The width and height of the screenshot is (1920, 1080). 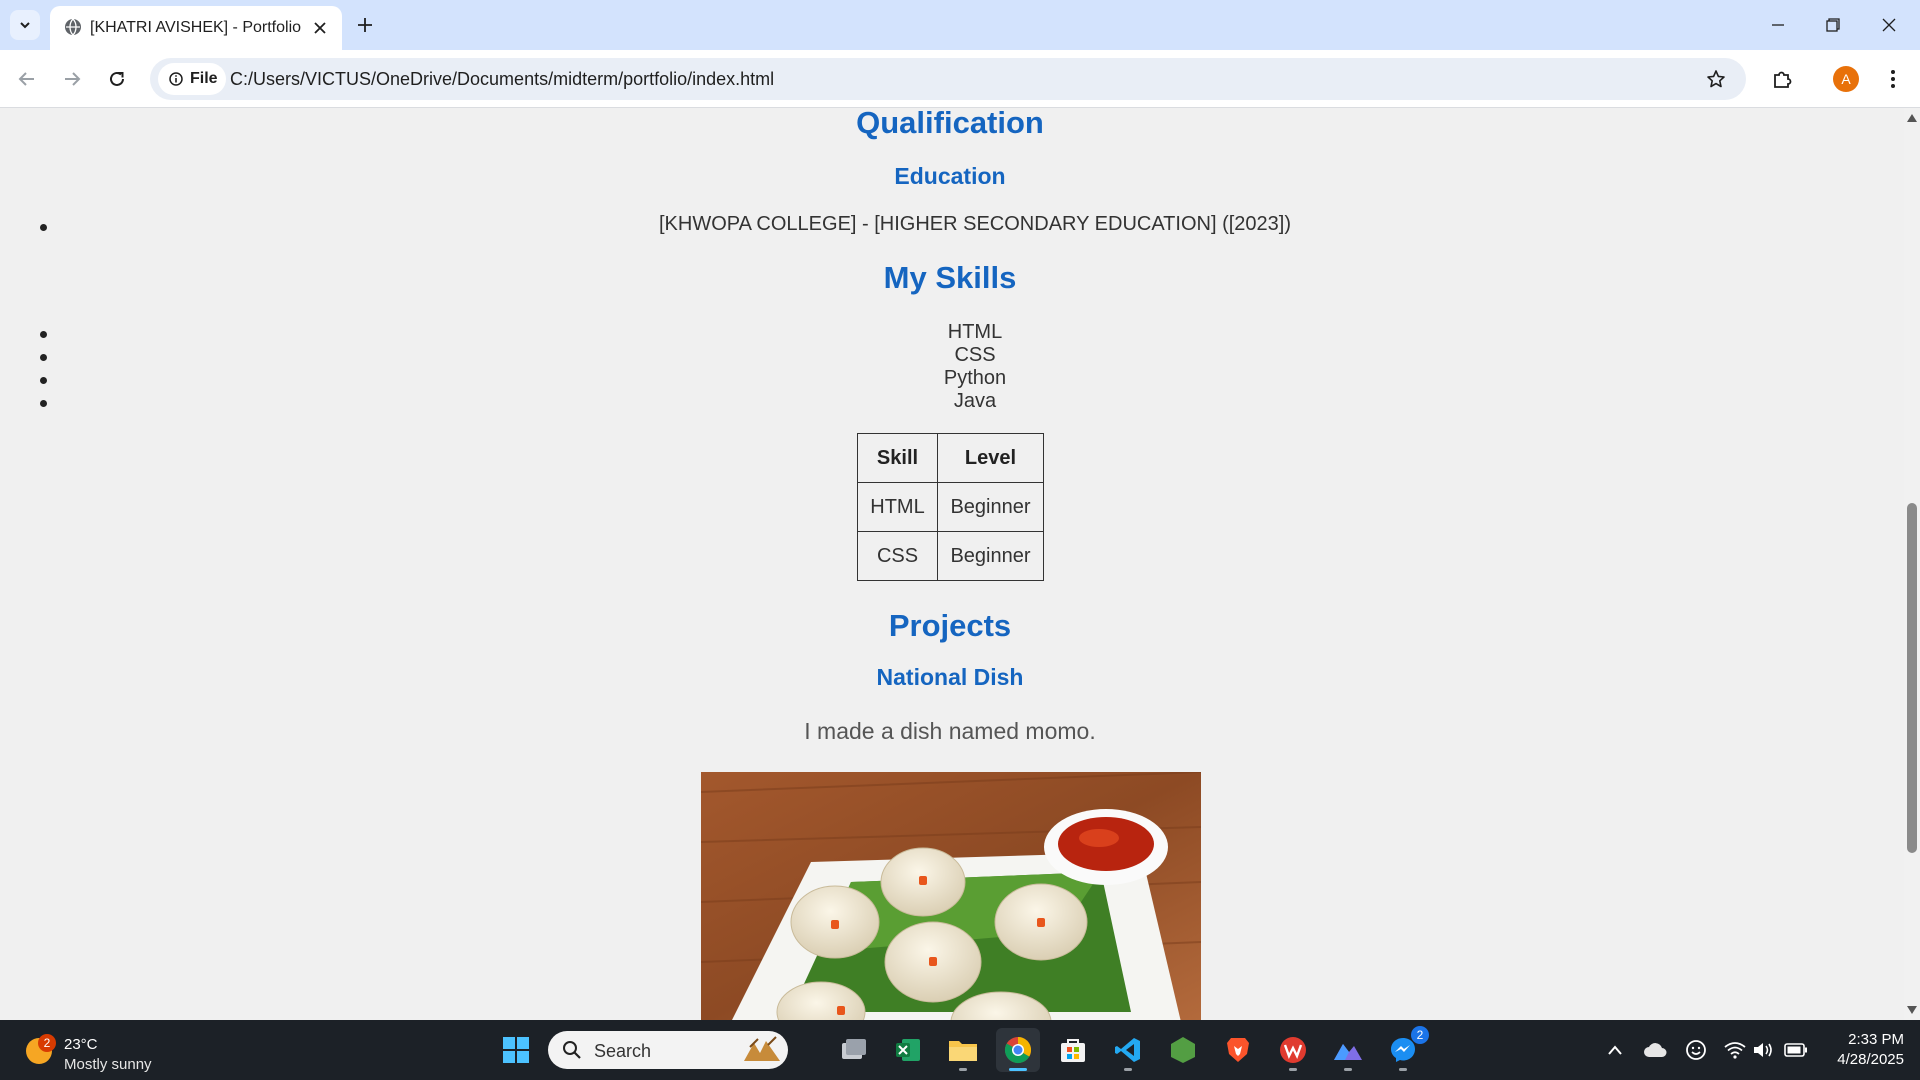 What do you see at coordinates (1405, 1049) in the screenshot?
I see `taskbar-messenger: 2` at bounding box center [1405, 1049].